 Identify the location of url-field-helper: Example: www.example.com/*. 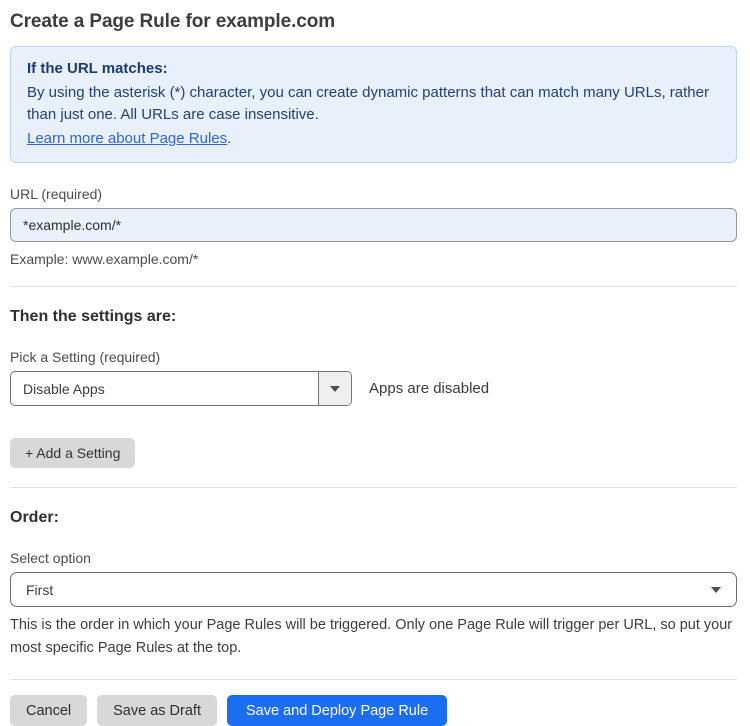
(104, 259).